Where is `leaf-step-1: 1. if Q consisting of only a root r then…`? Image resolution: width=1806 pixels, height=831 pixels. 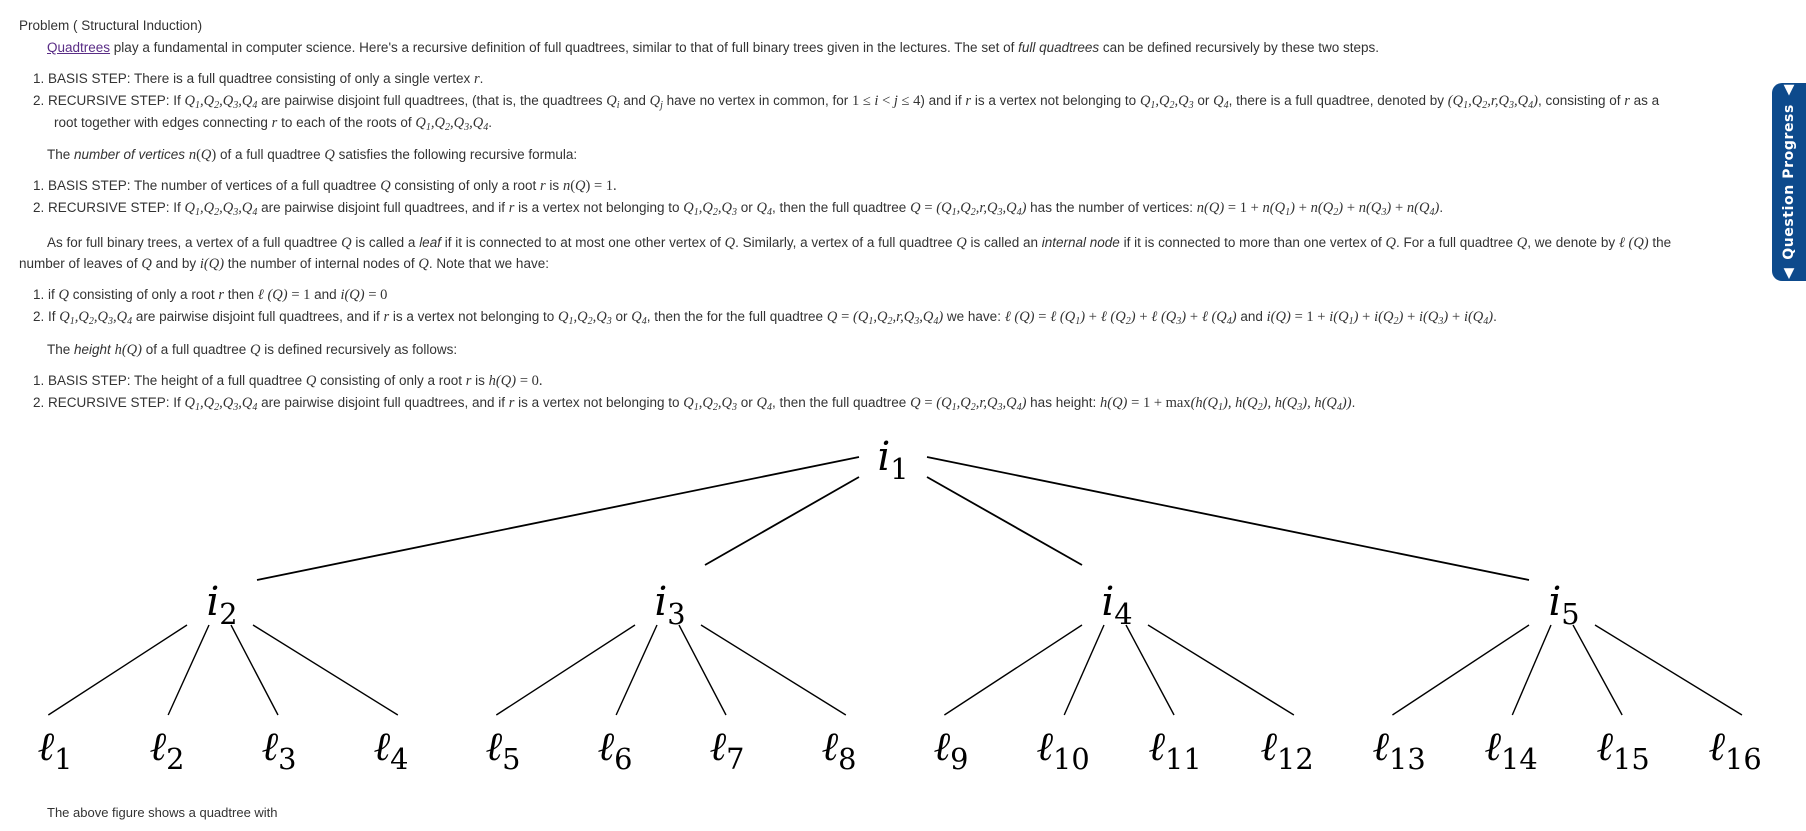
leaf-step-1: 1. if Q consisting of only a root r then… is located at coordinates (210, 295).